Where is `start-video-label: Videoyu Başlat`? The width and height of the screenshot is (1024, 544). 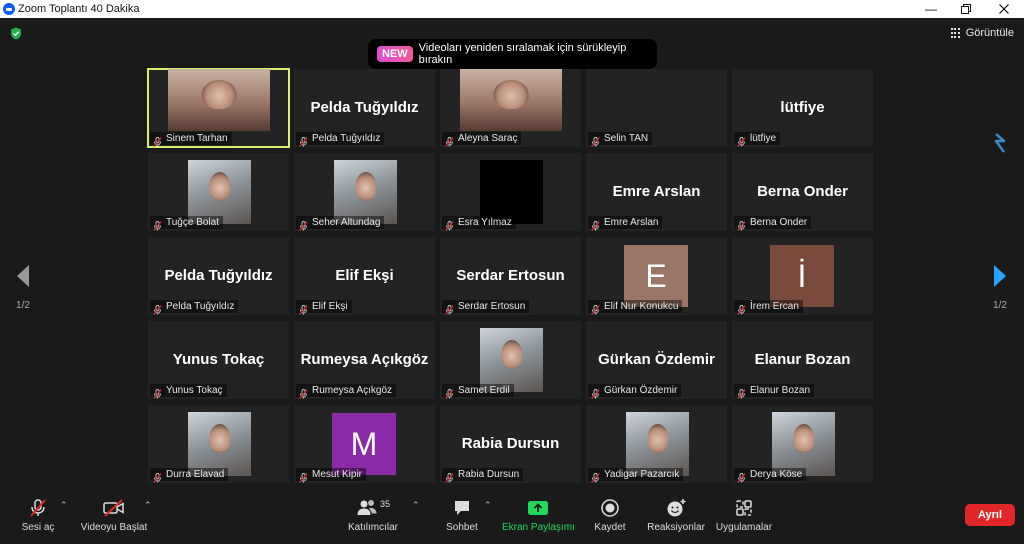
start-video-label: Videoyu Başlat is located at coordinates (114, 527).